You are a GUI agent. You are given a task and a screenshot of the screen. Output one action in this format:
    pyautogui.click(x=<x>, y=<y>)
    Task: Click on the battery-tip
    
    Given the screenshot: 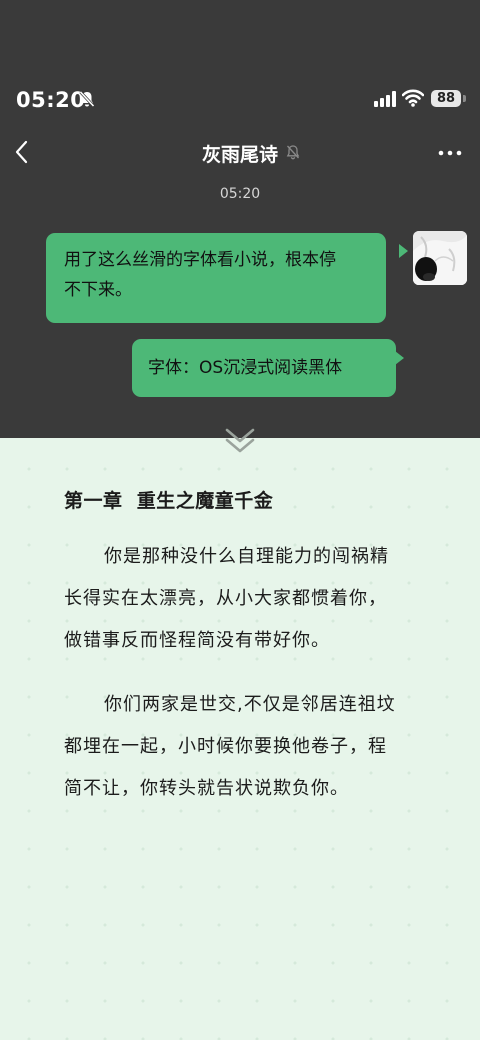 What is the action you would take?
    pyautogui.click(x=464, y=98)
    